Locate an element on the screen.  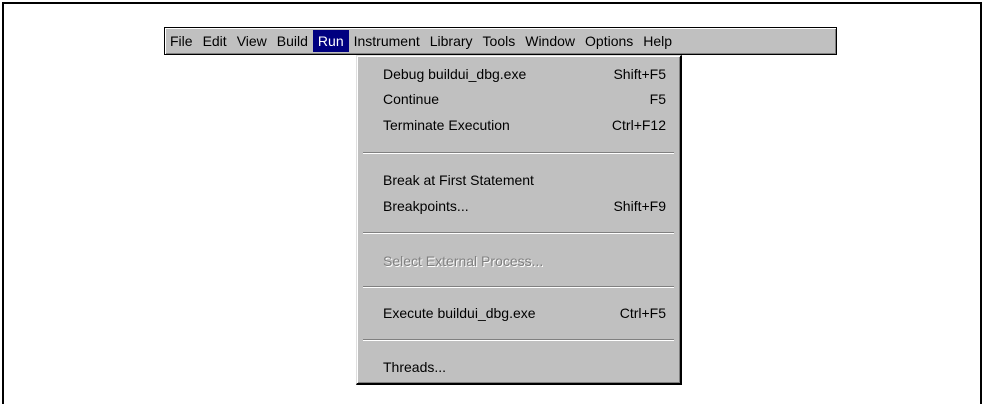
menu-run: Run is located at coordinates (330, 41).